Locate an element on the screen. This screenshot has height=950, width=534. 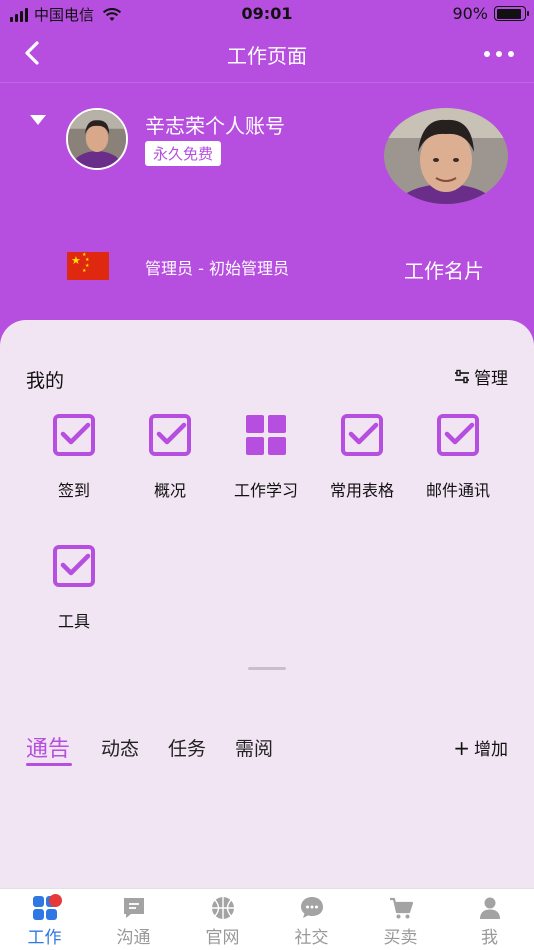
plus-icon: + is located at coordinates (461, 747).